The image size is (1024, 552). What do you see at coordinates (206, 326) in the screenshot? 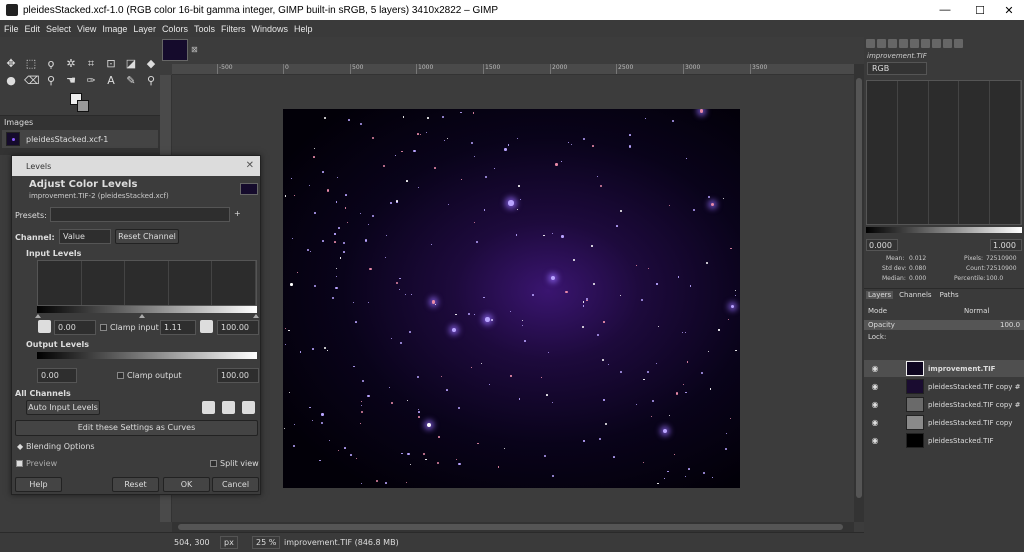
I see `pick-white-point-icon` at bounding box center [206, 326].